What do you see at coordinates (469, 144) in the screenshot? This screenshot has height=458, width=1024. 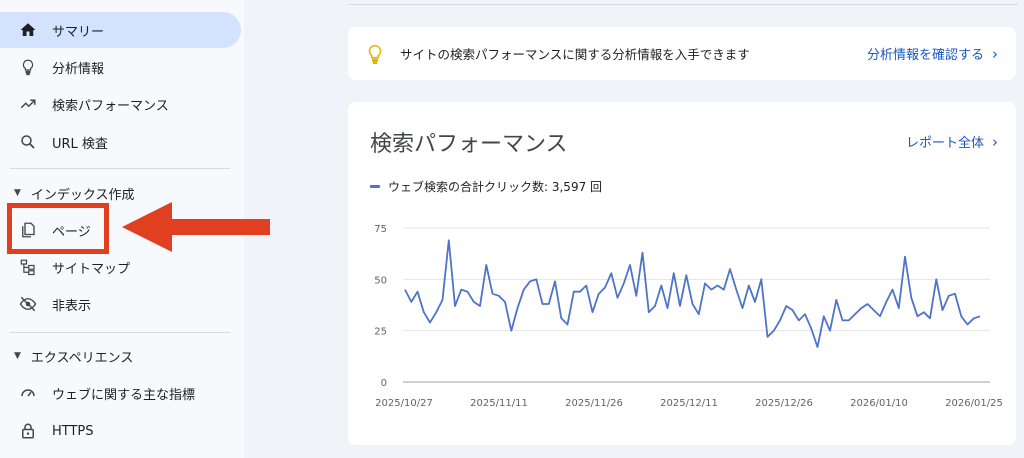 I see `performance-title: 検索パフォーマンス` at bounding box center [469, 144].